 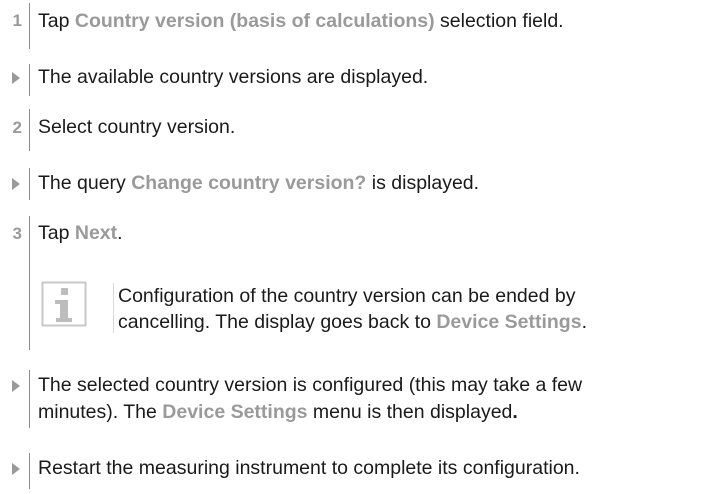 I want to click on ui-label: Country version (basis of calculations), so click(x=254, y=21).